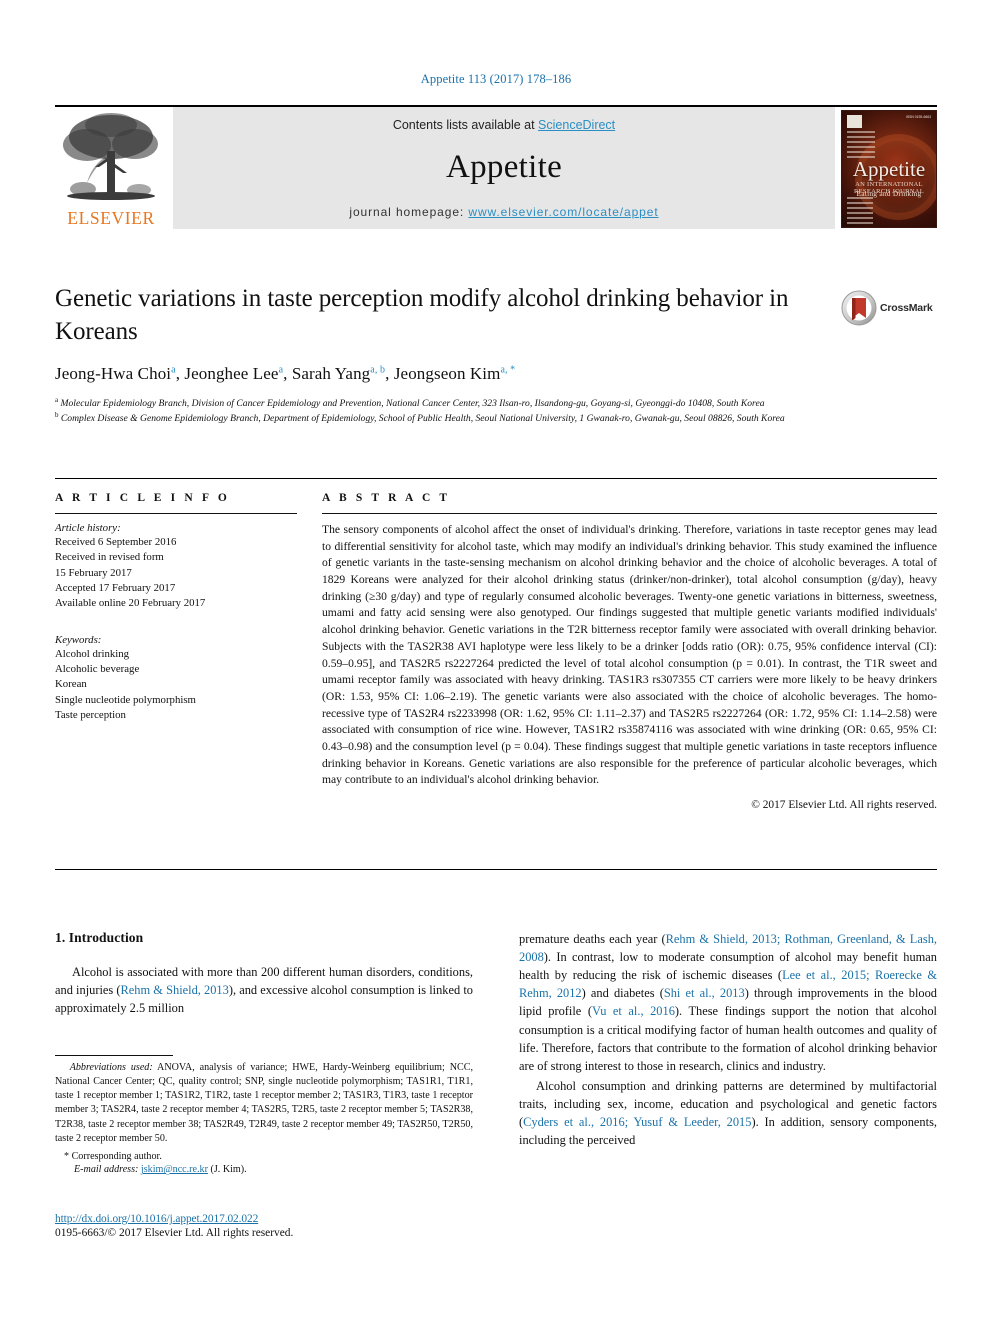 This screenshot has height=1323, width=992. I want to click on author-name: Sarah Yang, so click(331, 373).